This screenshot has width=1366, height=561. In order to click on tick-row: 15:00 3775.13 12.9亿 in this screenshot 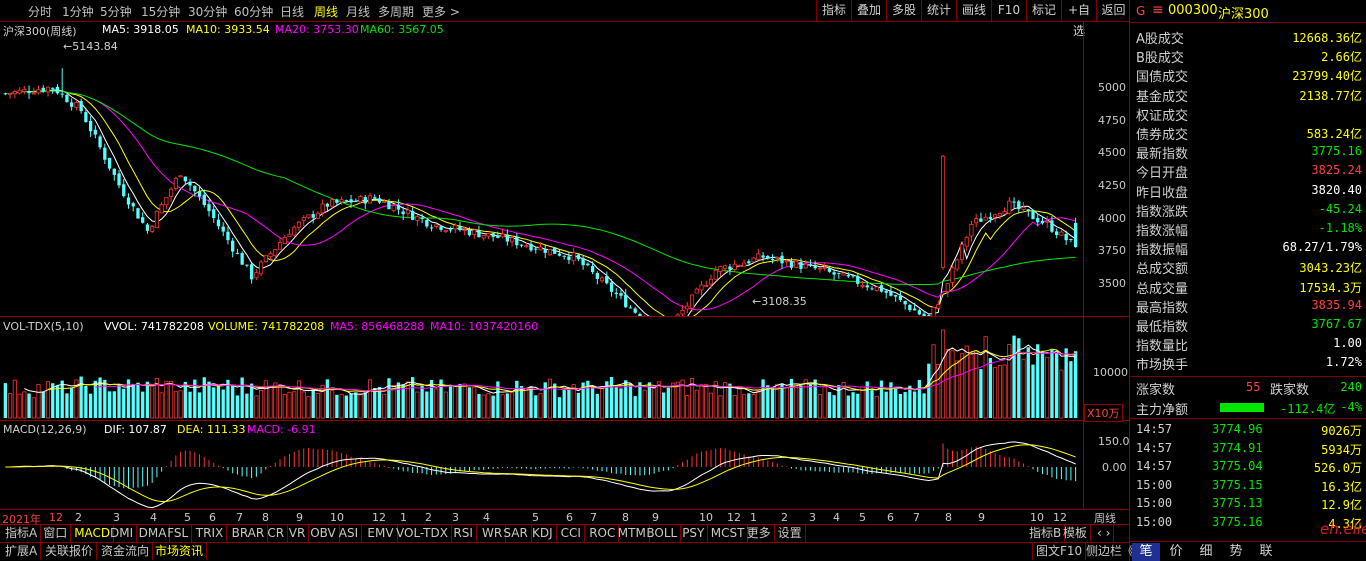, I will do `click(1248, 504)`.